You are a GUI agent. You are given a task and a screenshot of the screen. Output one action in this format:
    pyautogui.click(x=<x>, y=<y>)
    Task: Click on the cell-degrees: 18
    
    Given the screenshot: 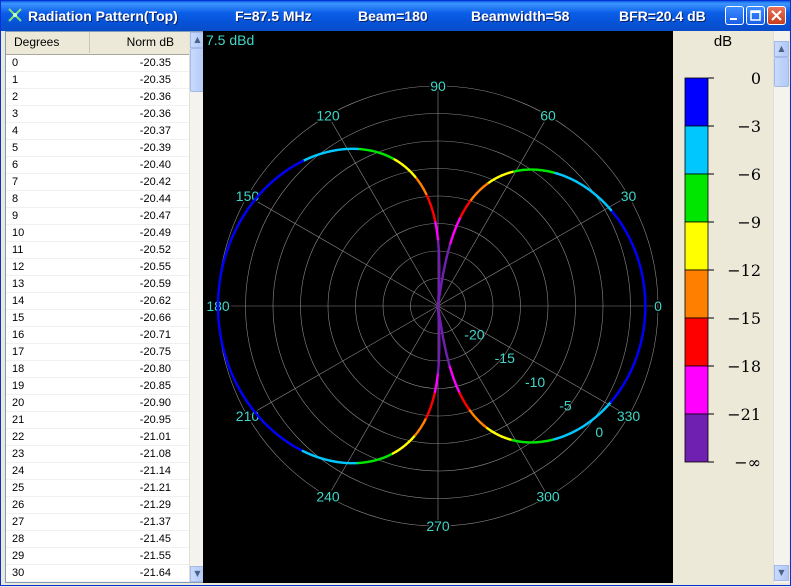 What is the action you would take?
    pyautogui.click(x=18, y=369)
    